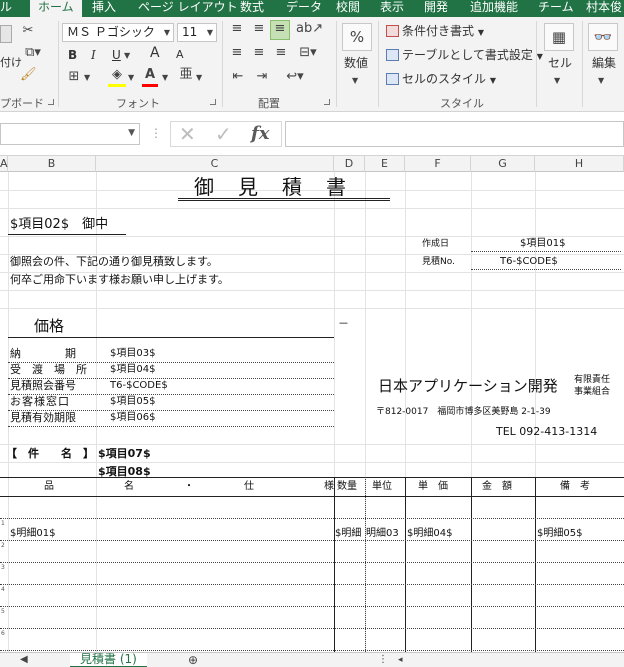 The width and height of the screenshot is (624, 667). Describe the element at coordinates (197, 32) in the screenshot. I see `font-size-combo: 11 ▼` at that location.